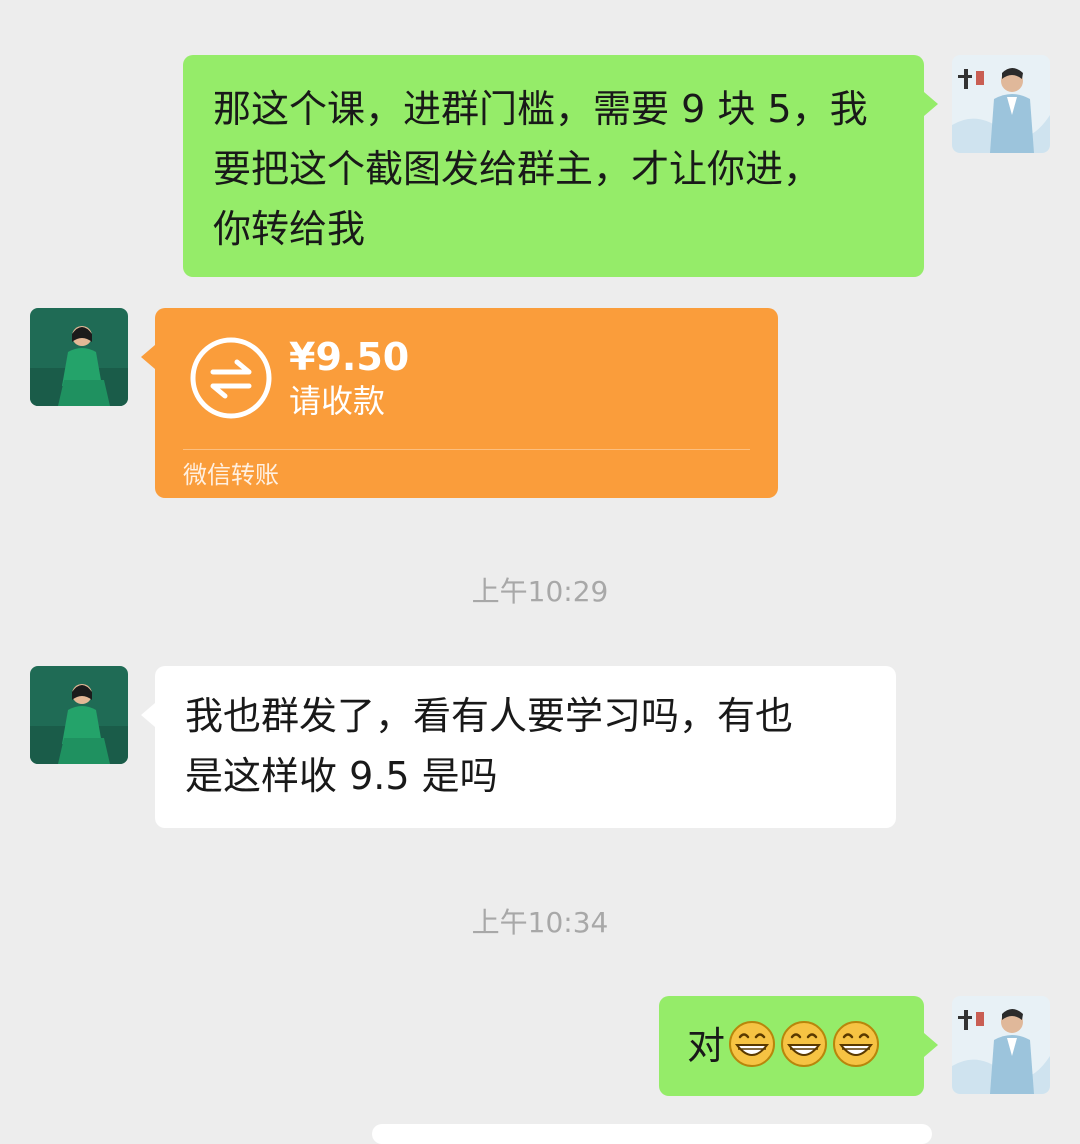  I want to click on timestamp: 上午10:29, so click(540, 591).